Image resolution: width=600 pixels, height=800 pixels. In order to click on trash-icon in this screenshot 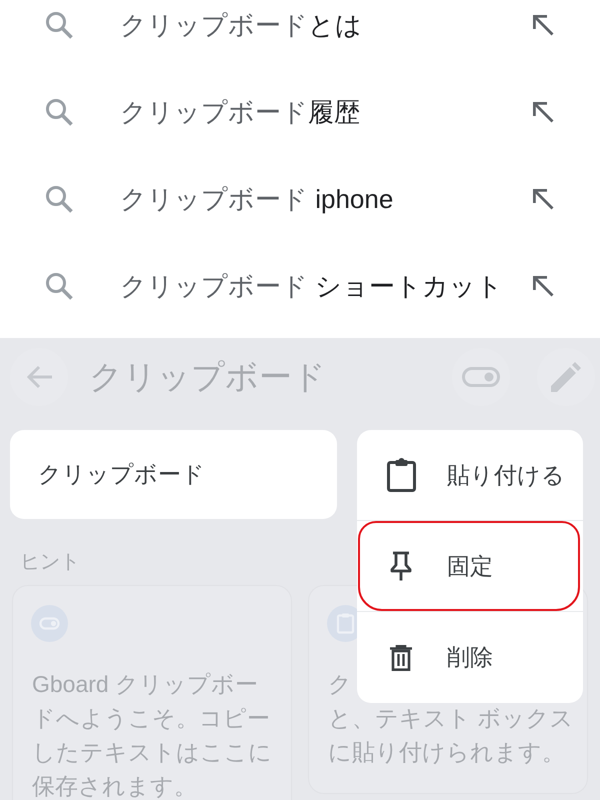, I will do `click(401, 657)`.